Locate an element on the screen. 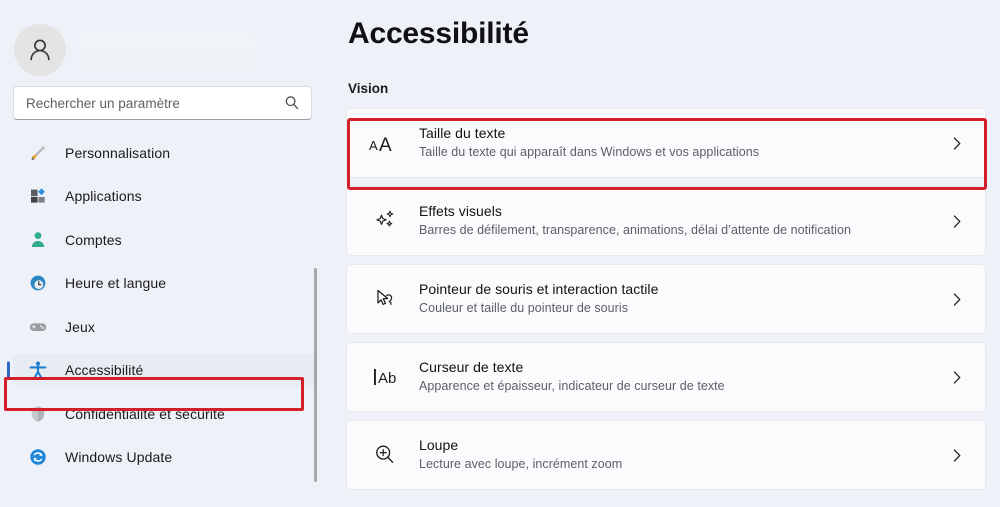 The width and height of the screenshot is (1000, 507). sidebar-item-heure-et-langue: Heure et langue is located at coordinates (165, 283).